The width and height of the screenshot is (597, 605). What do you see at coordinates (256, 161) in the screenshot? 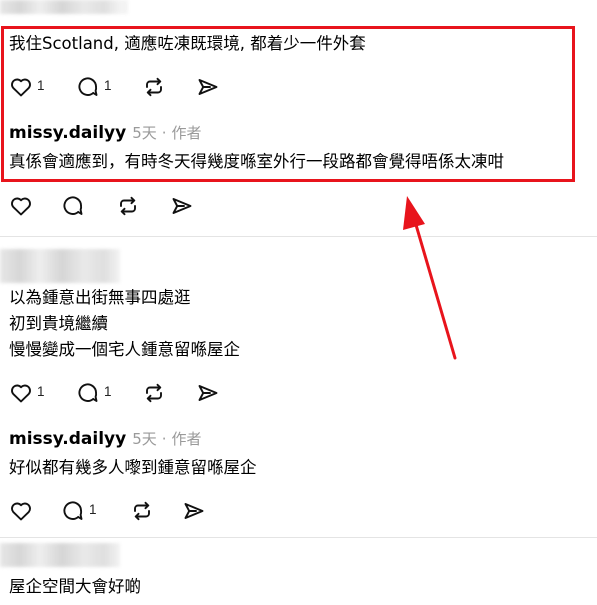
I see `comment-text: 真係會適應到，有時冬天得幾度喺室外行一段路都會覺得唔係太凍咁` at bounding box center [256, 161].